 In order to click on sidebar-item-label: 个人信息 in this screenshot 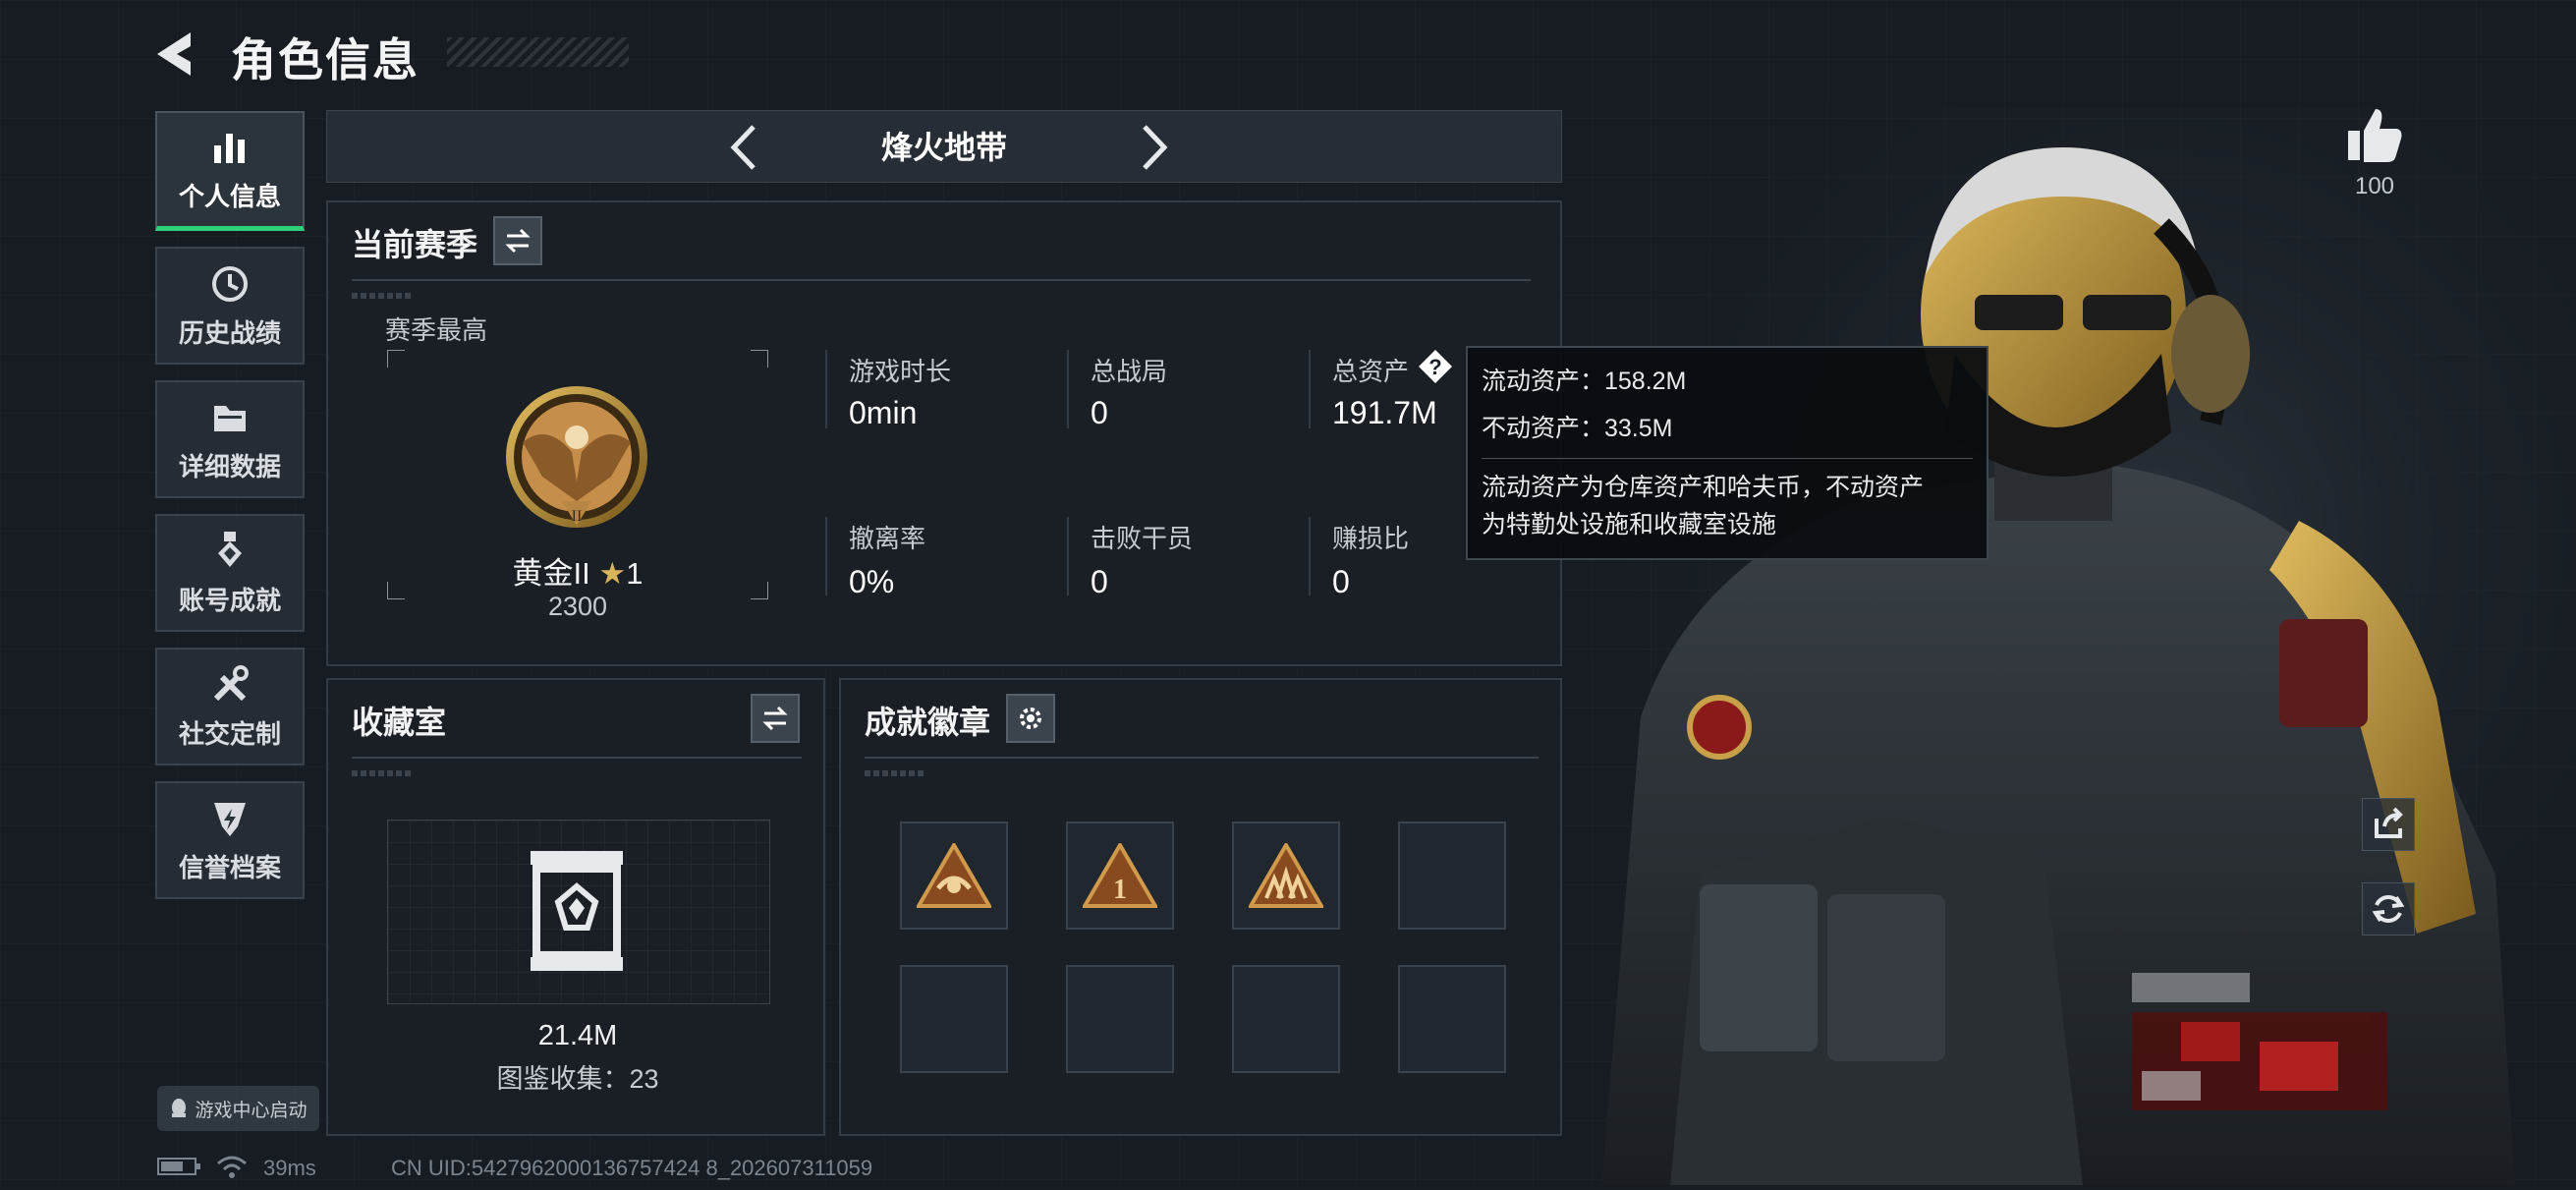, I will do `click(229, 196)`.